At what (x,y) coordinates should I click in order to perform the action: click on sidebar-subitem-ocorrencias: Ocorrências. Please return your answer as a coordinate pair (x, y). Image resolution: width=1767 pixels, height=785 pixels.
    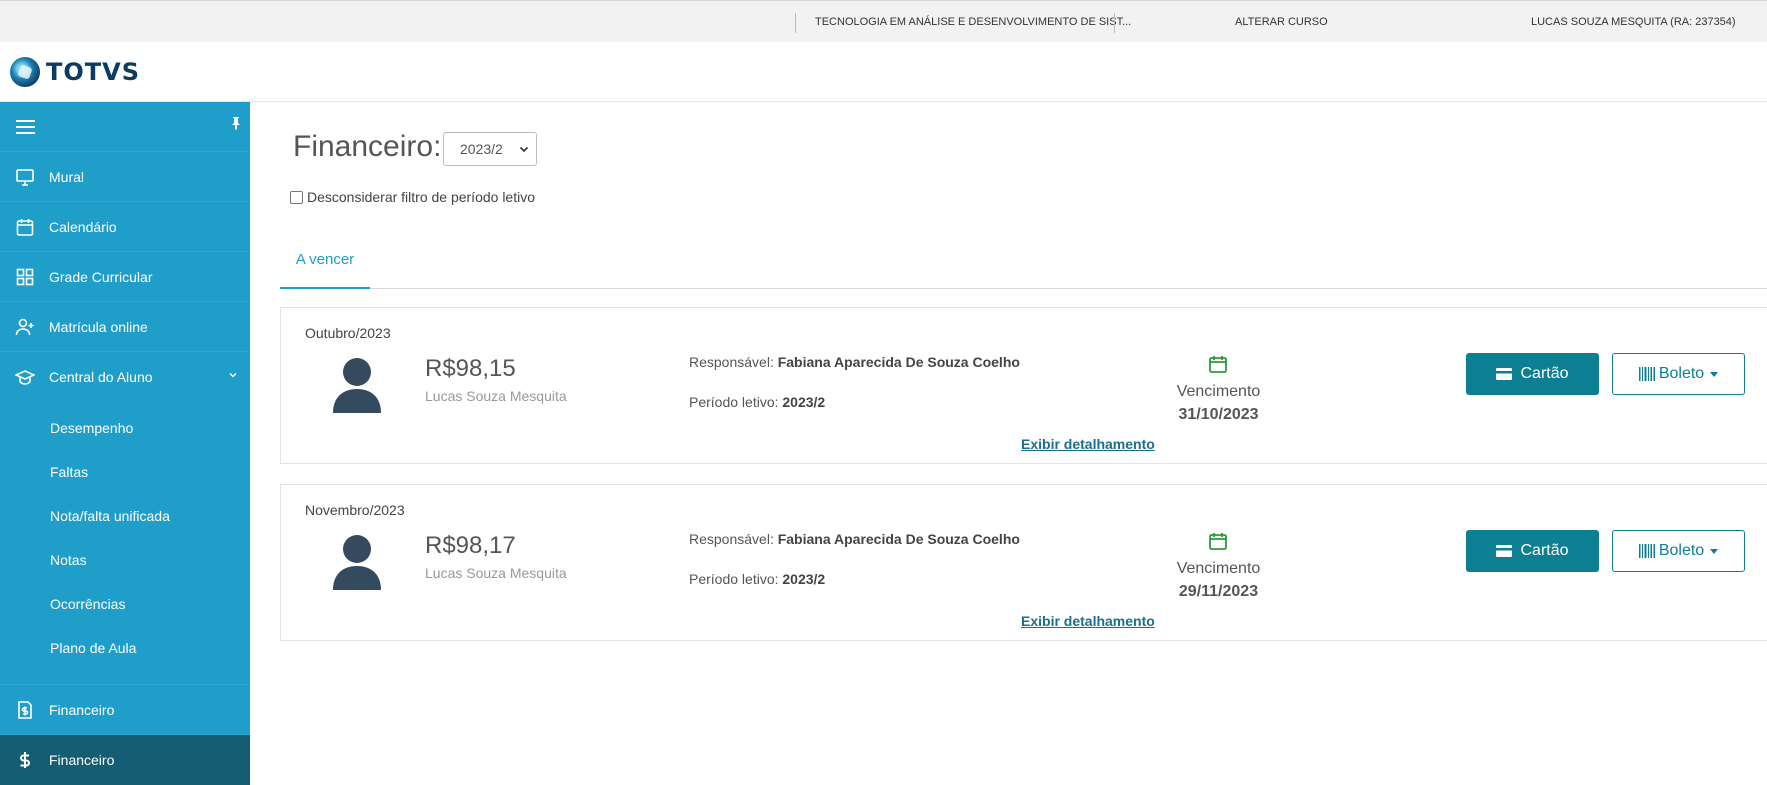
    Looking at the image, I should click on (125, 604).